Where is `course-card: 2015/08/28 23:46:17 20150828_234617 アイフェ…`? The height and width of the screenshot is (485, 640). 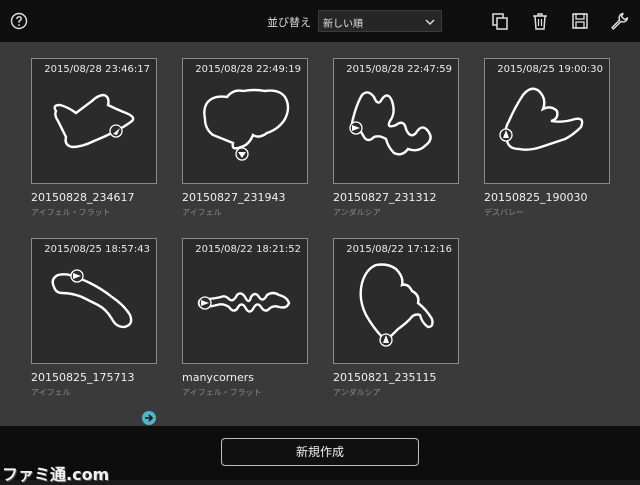 course-card: 2015/08/28 23:46:17 20150828_234617 アイフェ… is located at coordinates (94, 138).